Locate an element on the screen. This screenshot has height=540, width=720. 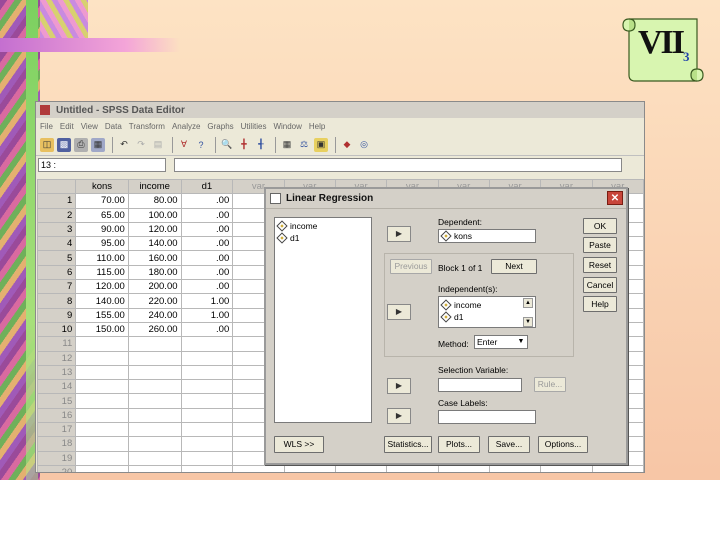
scroll-down-icon: ▼ is located at coordinates (528, 322).